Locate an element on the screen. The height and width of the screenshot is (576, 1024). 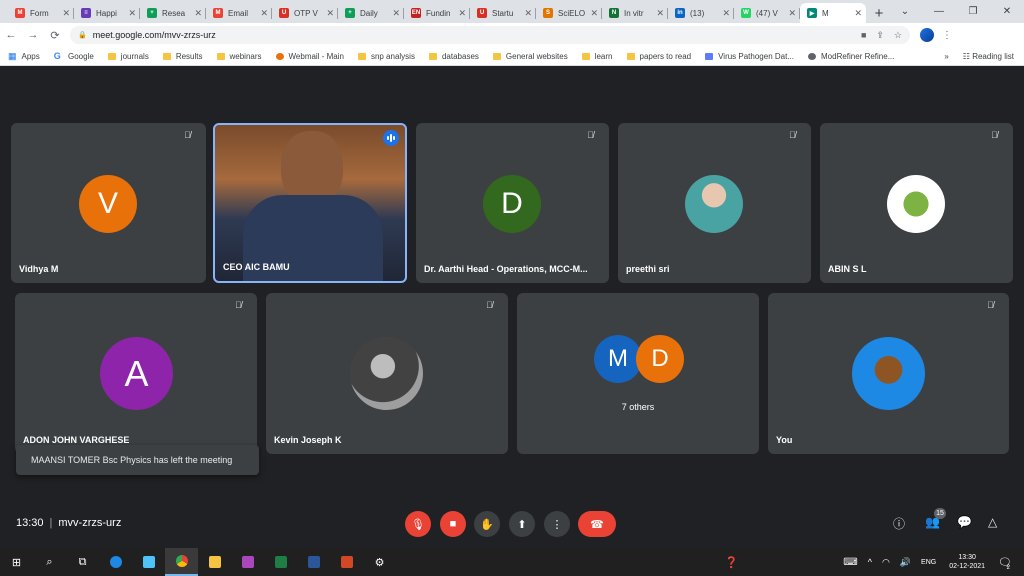
clock-date: 13:30 02-12-2021 is located at coordinates (967, 562).